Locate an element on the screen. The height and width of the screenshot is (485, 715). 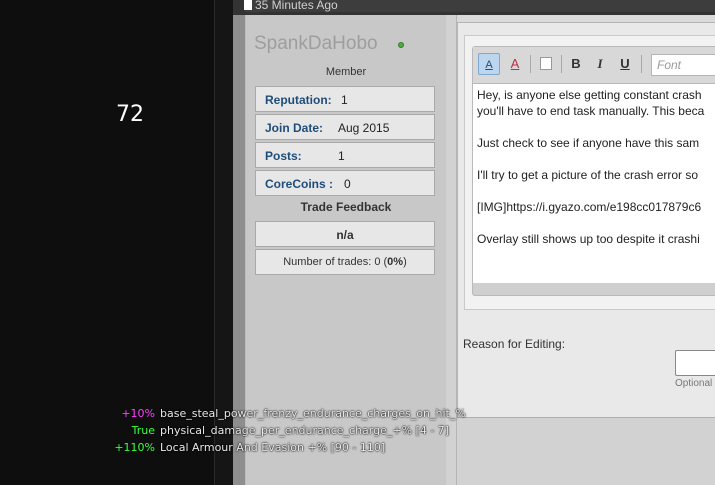
font-select: Font is located at coordinates (683, 65).